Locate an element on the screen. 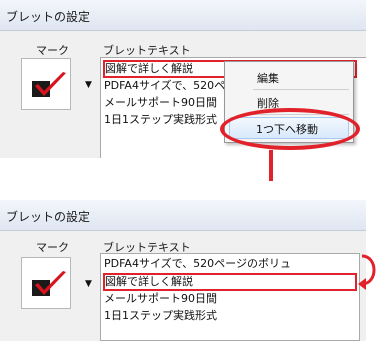  menu-item-move-down-label: 1つ下へ移動 is located at coordinates (287, 129).